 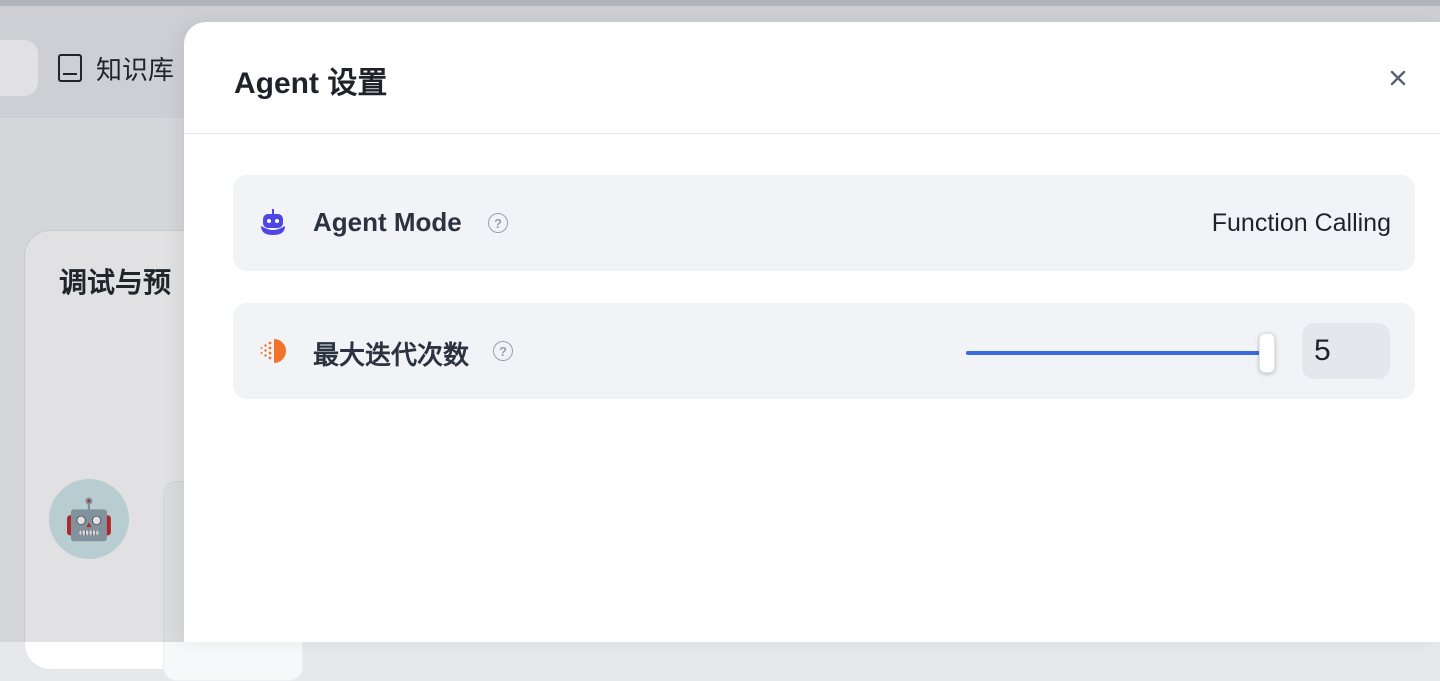 I want to click on iteration-icon, so click(x=273, y=351).